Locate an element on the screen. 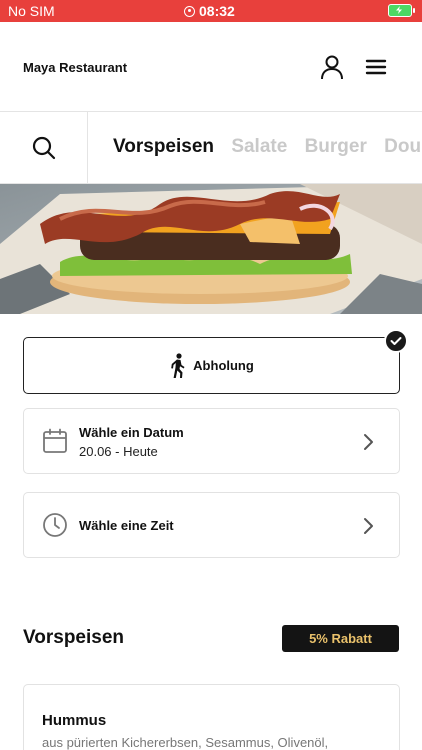 The height and width of the screenshot is (750, 422). tab-double: Double is located at coordinates (403, 146).